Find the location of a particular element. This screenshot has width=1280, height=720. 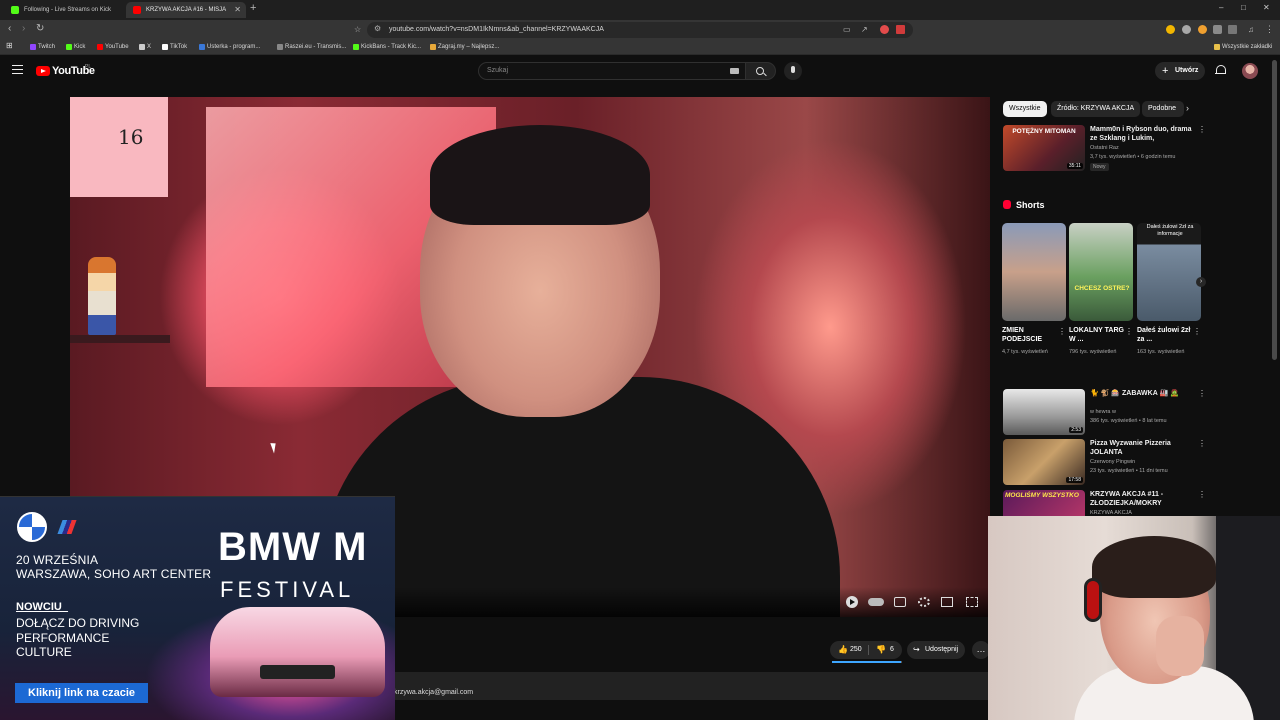

close-window-button: ✕ is located at coordinates (1266, 7).